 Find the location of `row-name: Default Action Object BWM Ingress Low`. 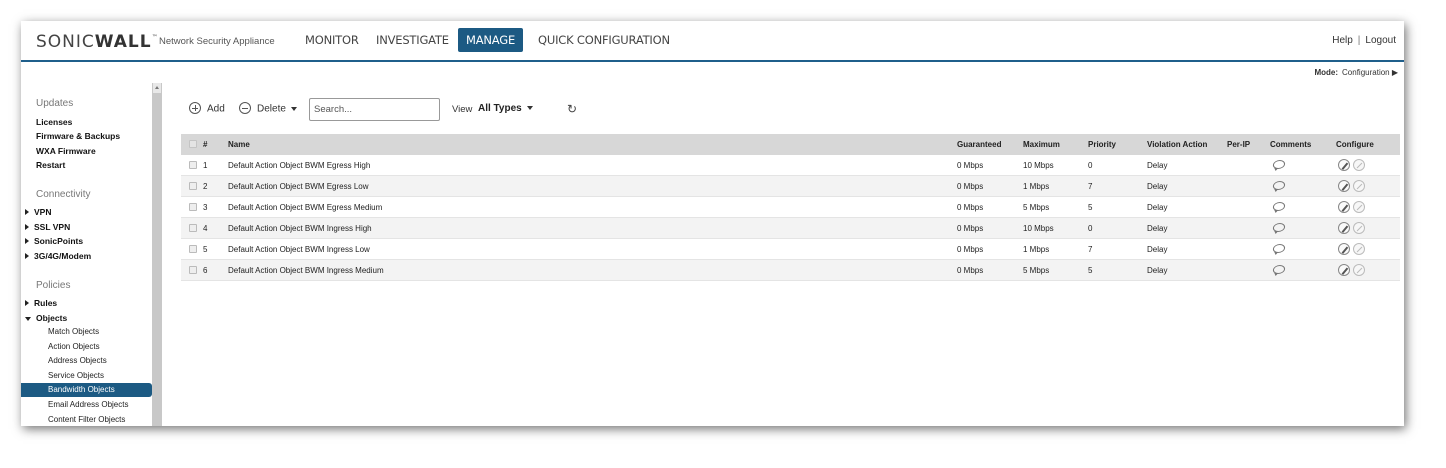

row-name: Default Action Object BWM Ingress Low is located at coordinates (299, 249).